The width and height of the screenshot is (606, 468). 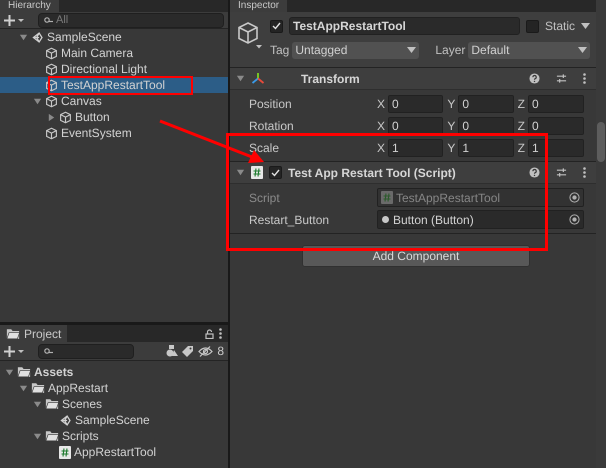 I want to click on item-label: Scenes, so click(x=82, y=404).